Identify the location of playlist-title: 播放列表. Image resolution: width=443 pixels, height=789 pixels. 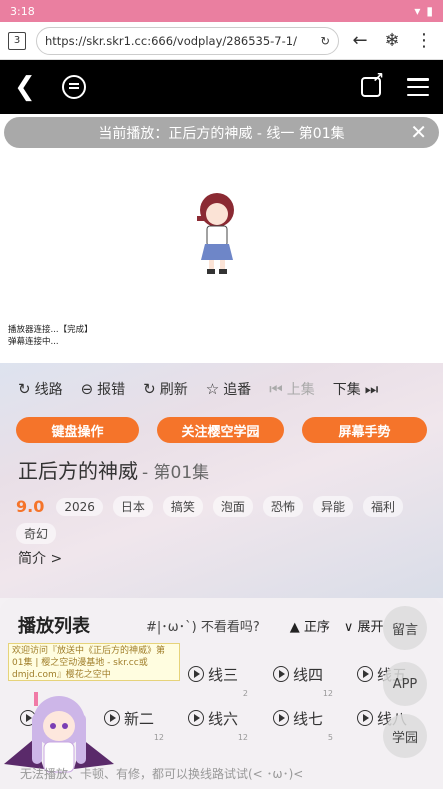
(54, 626).